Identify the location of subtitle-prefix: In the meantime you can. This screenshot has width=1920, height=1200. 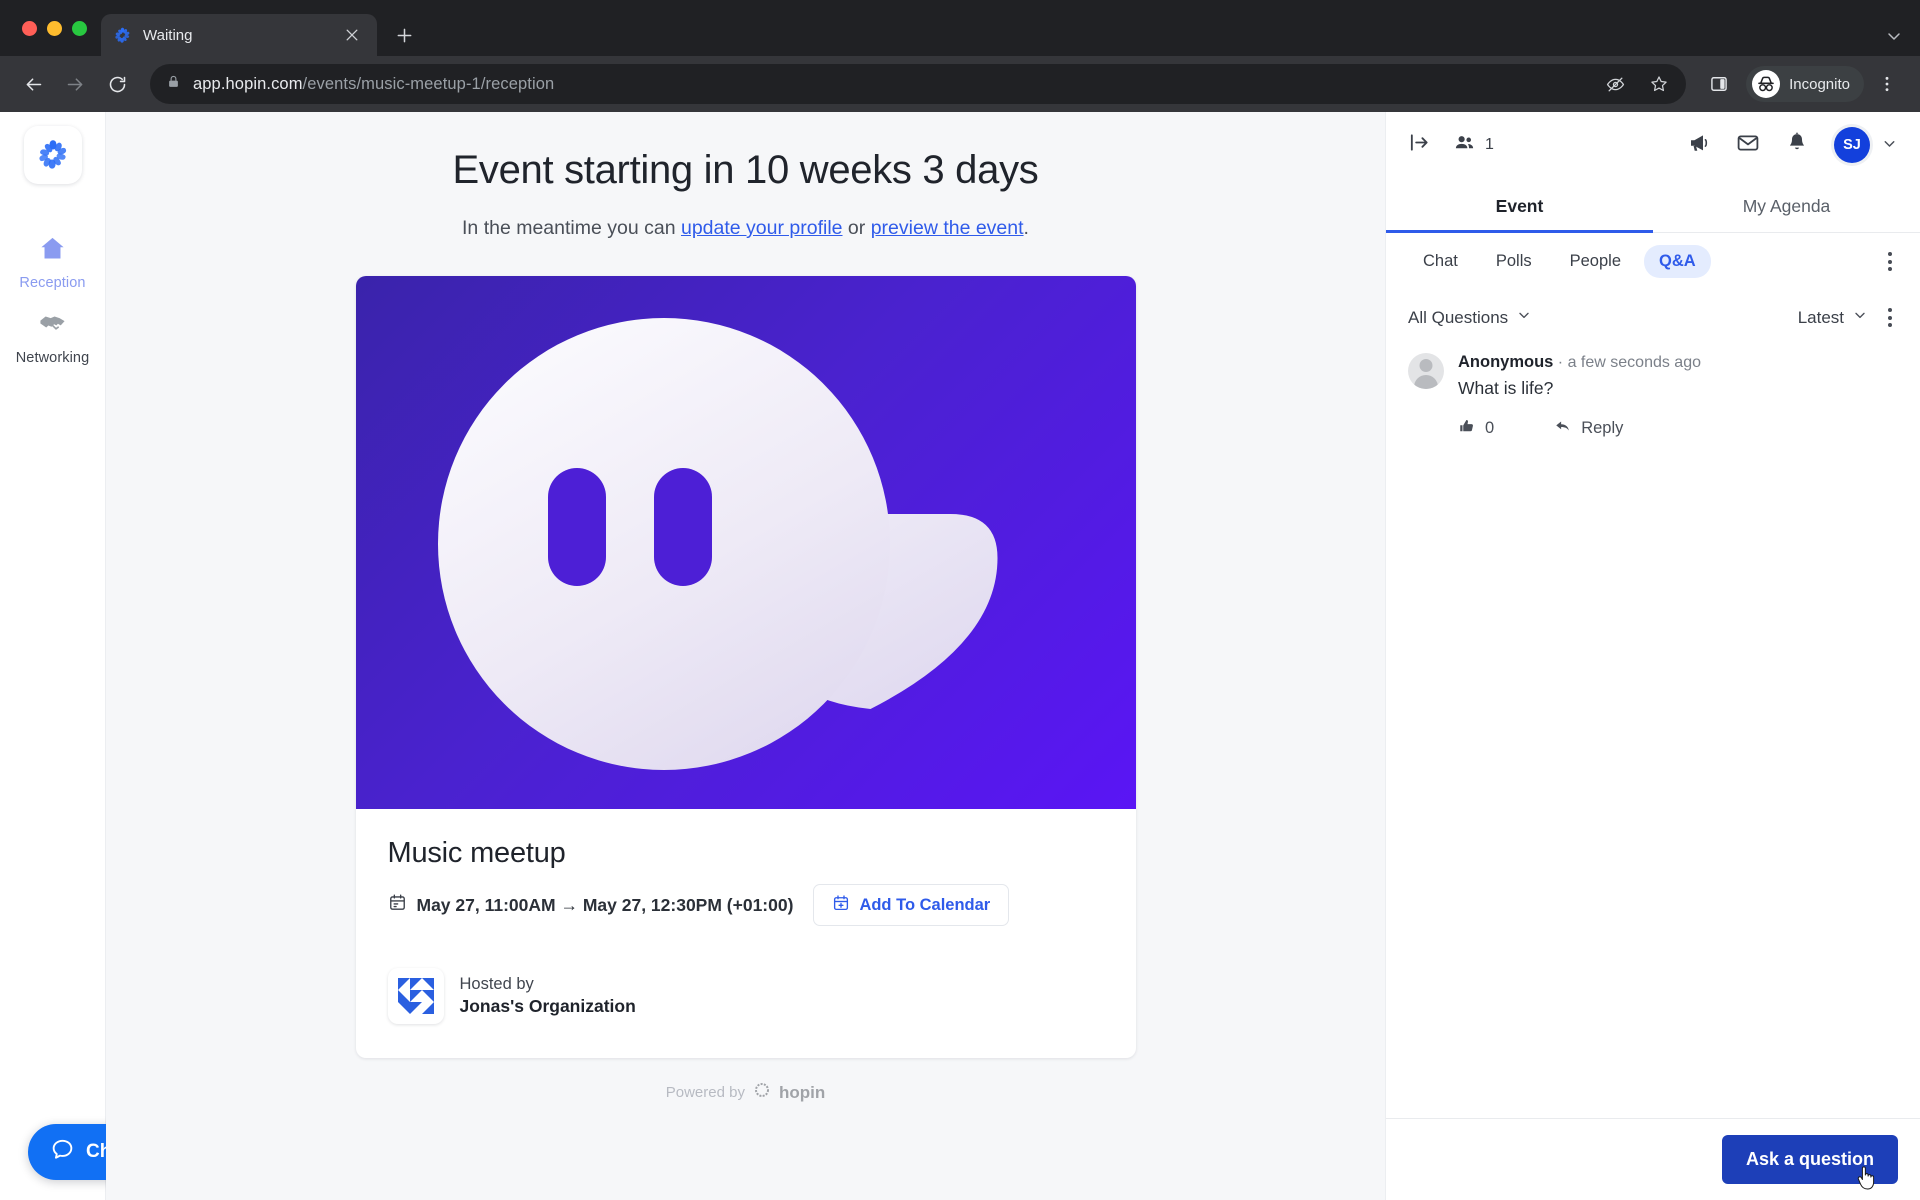
(571, 228).